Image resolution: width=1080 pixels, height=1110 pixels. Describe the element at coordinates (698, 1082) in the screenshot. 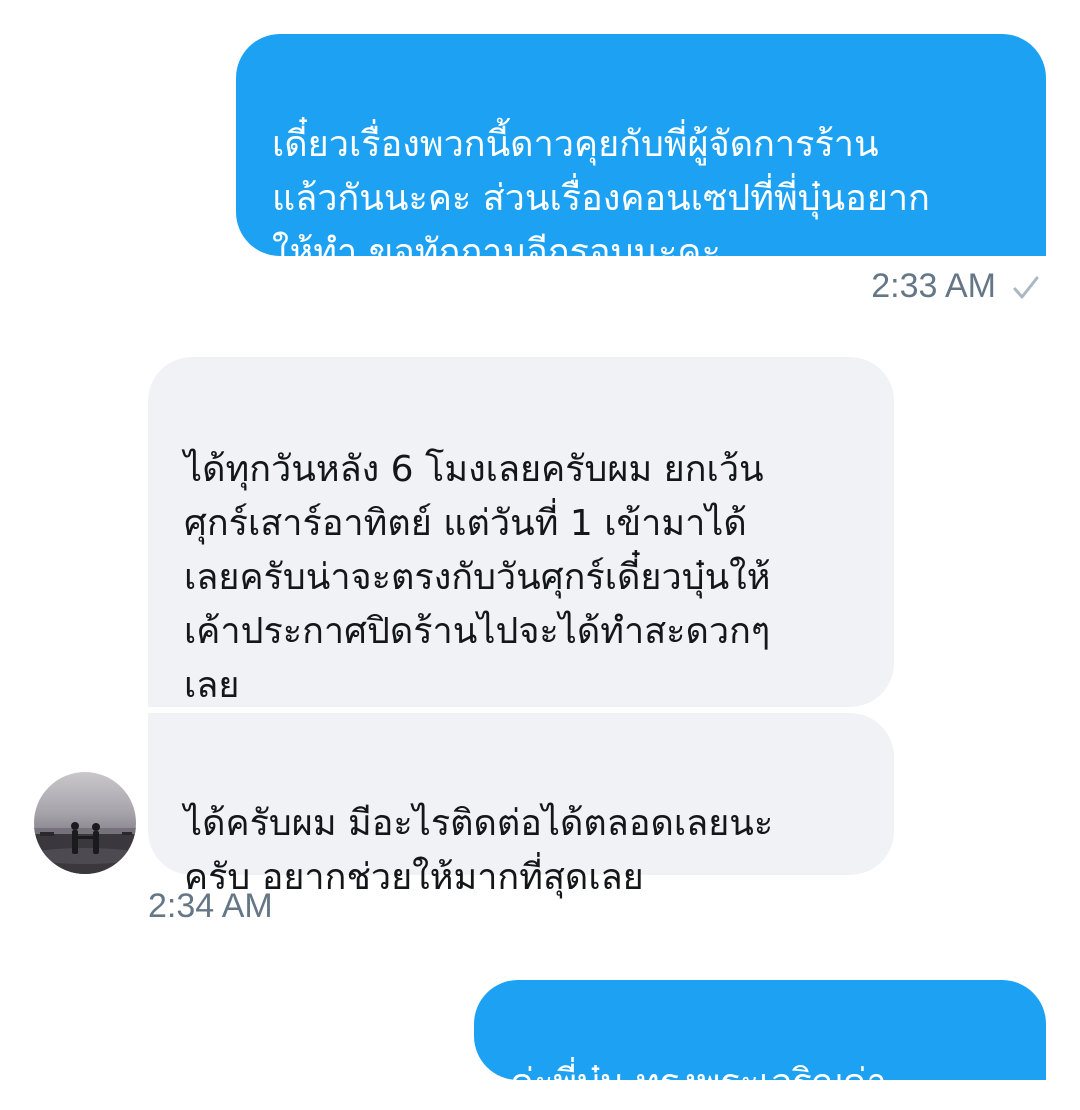

I see `message-text: ค่ะพี่บุ๋น ทรงพระเจริญค่า` at that location.